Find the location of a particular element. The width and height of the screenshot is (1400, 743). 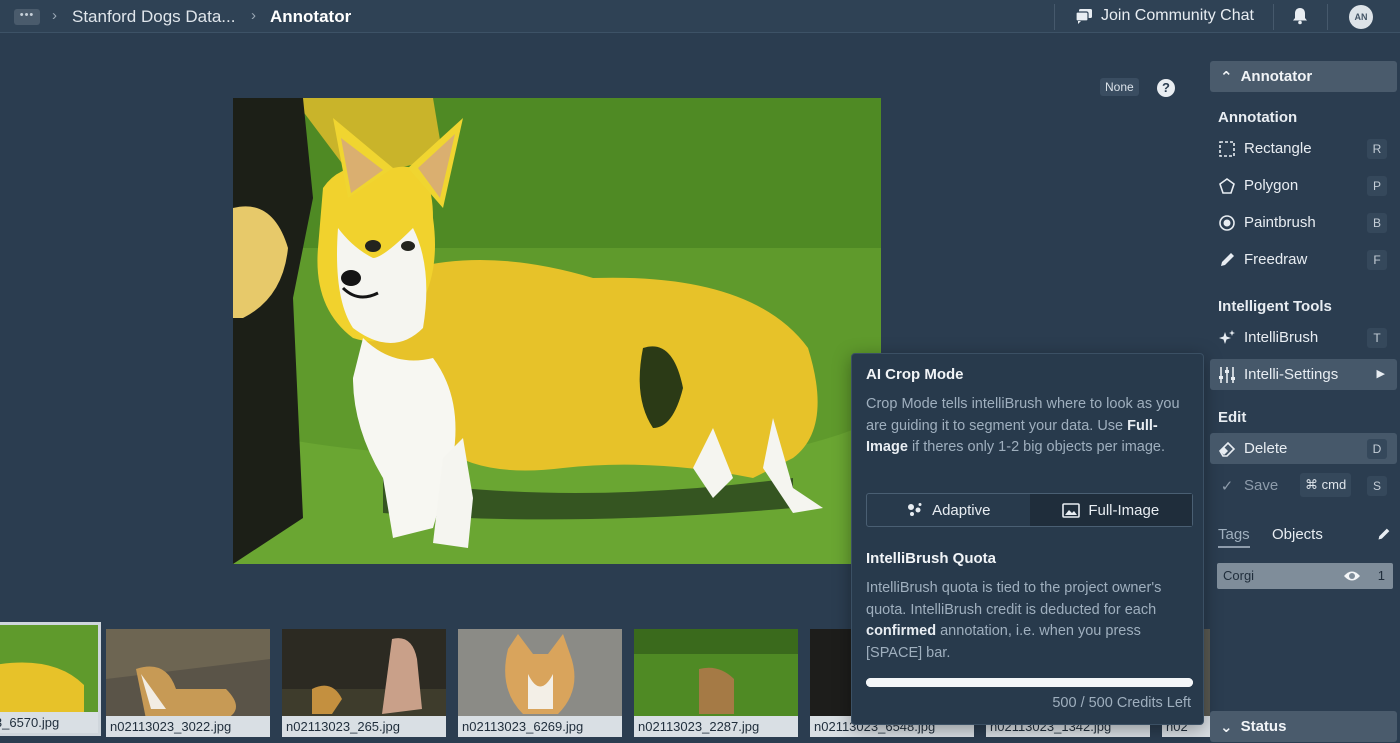

quota-credits-text: 500 / 500 Credits Left is located at coordinates (1121, 703).